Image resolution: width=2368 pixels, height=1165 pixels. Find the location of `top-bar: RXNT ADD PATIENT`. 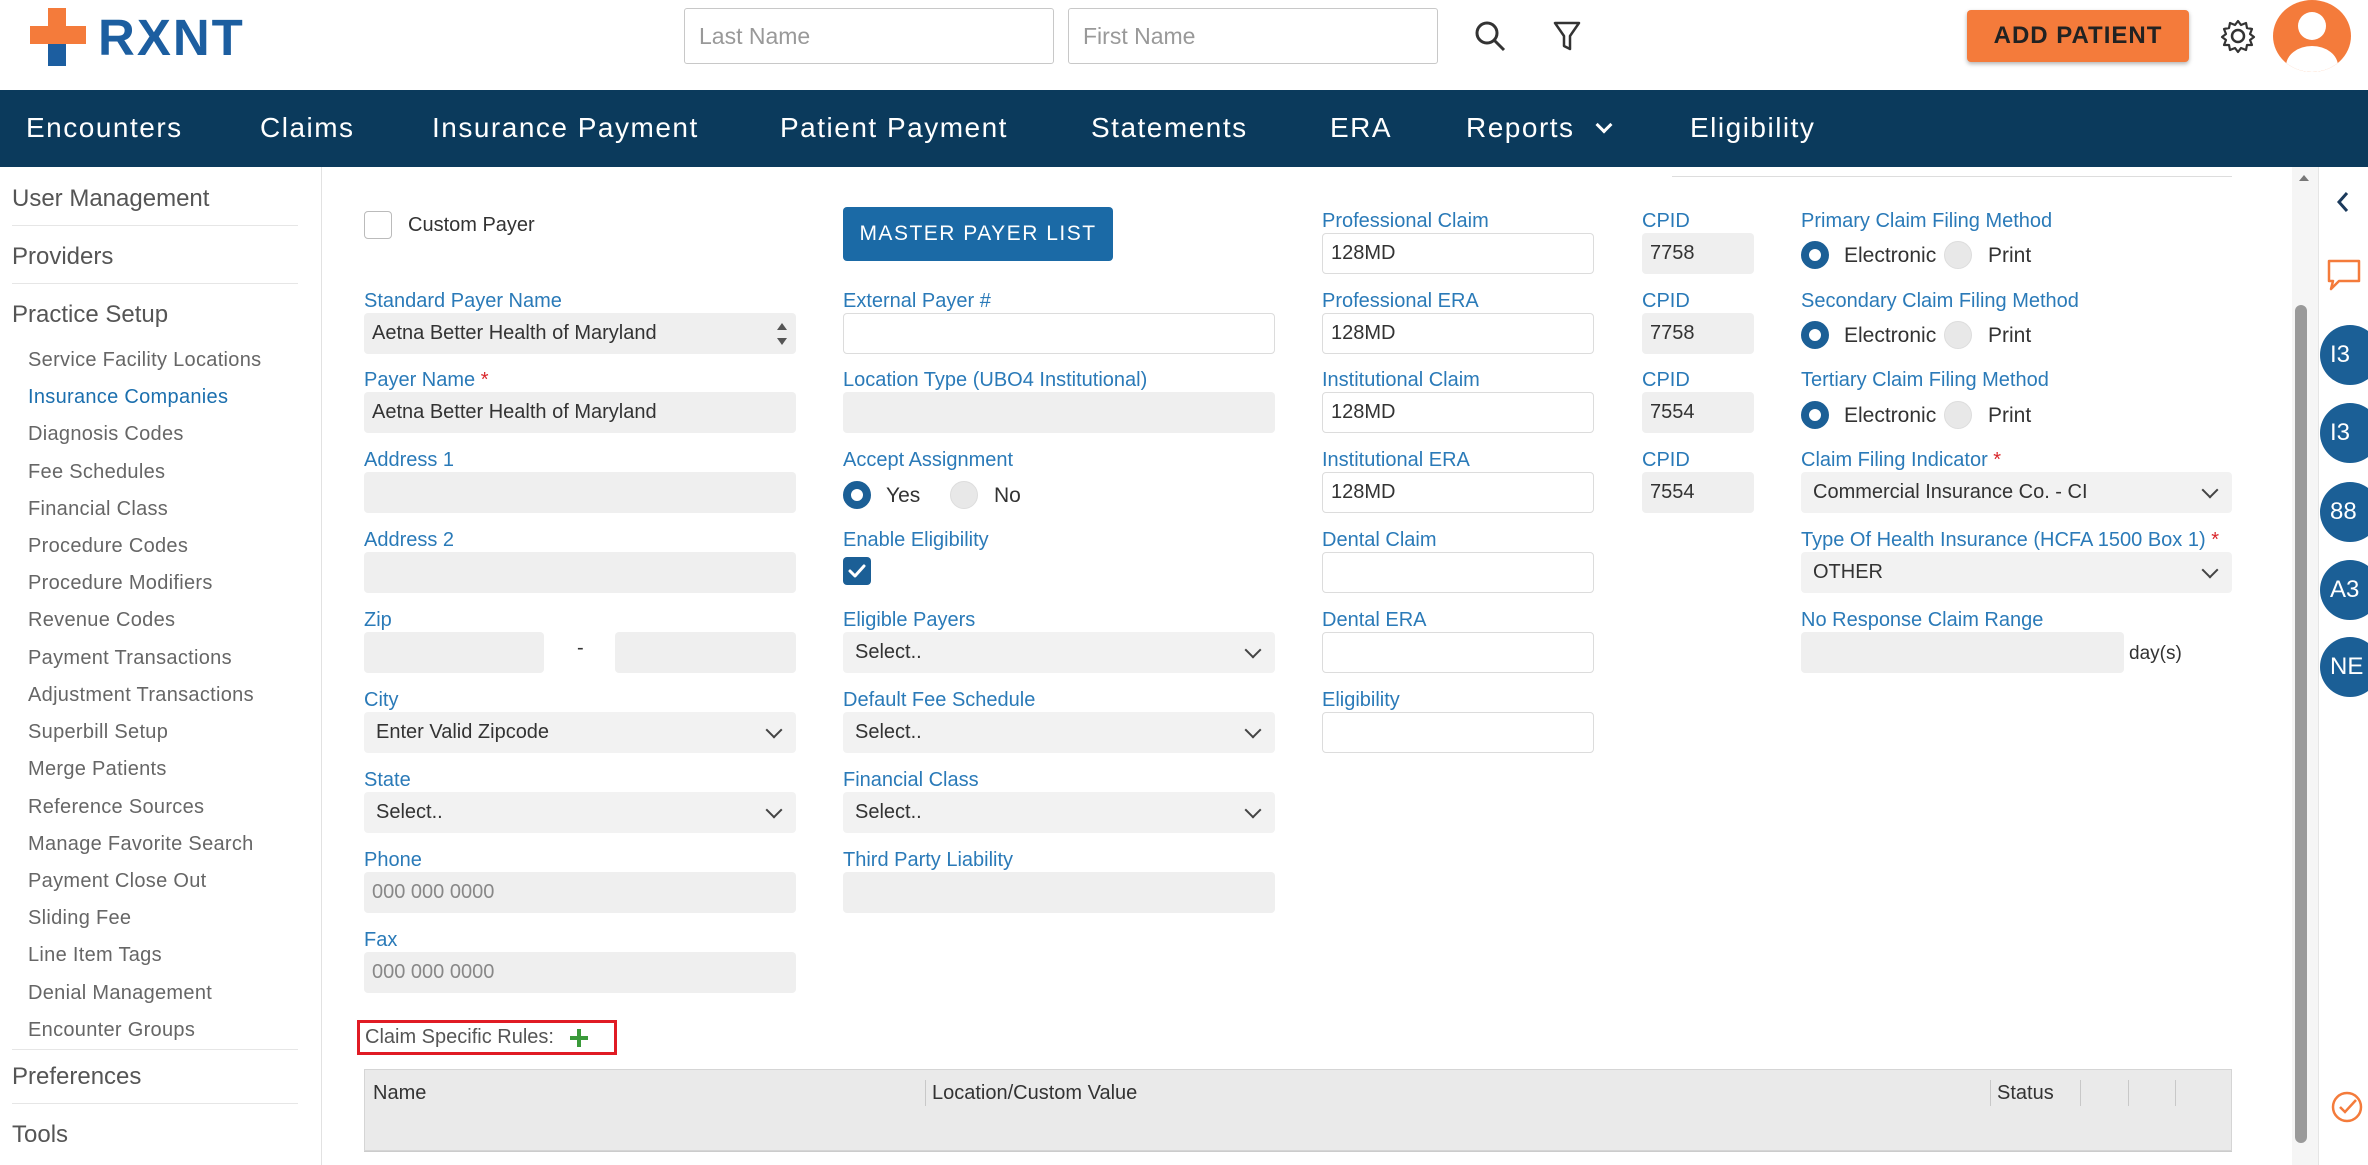

top-bar: RXNT ADD PATIENT is located at coordinates (1184, 45).